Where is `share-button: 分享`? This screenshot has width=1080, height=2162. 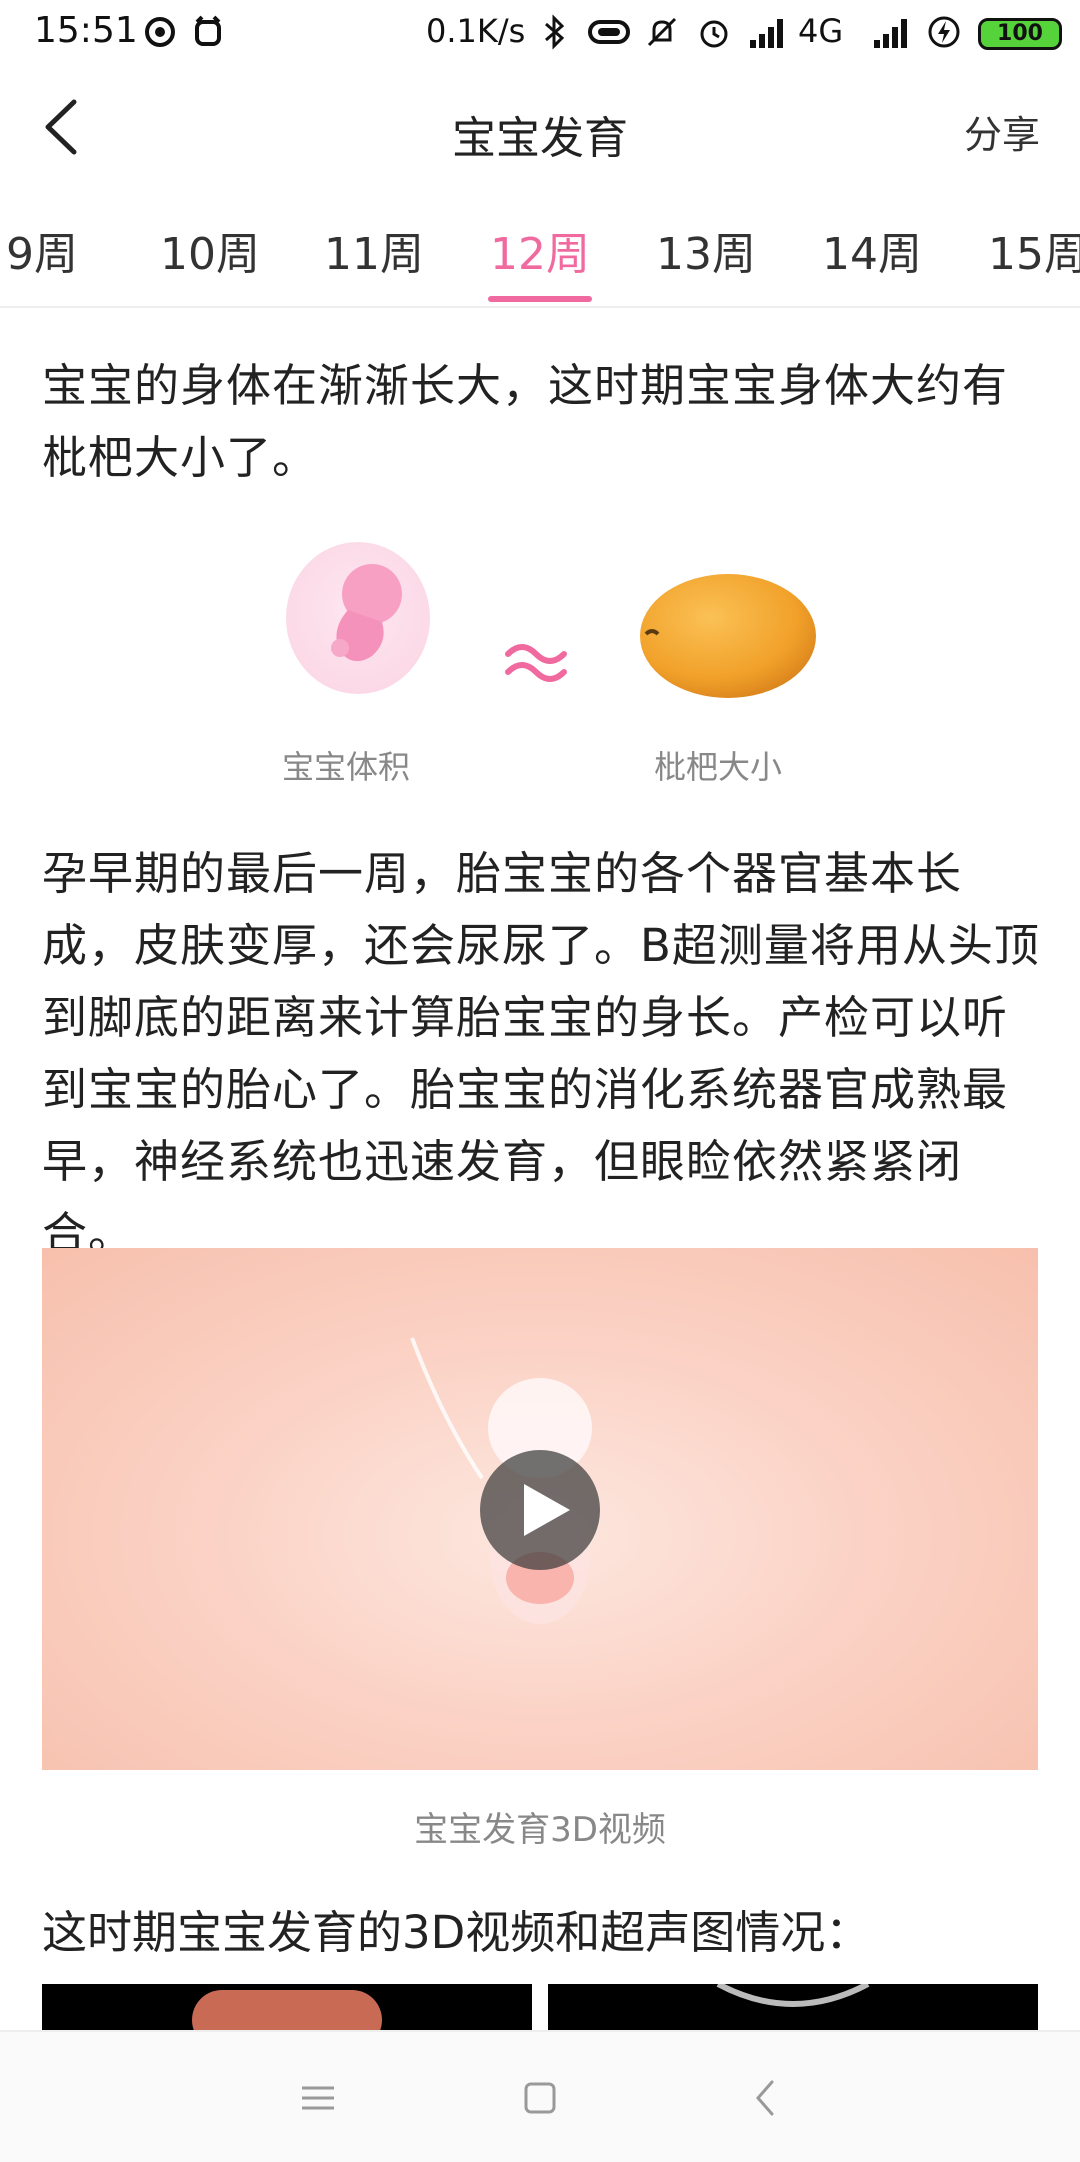
share-button: 分享 is located at coordinates (1002, 131).